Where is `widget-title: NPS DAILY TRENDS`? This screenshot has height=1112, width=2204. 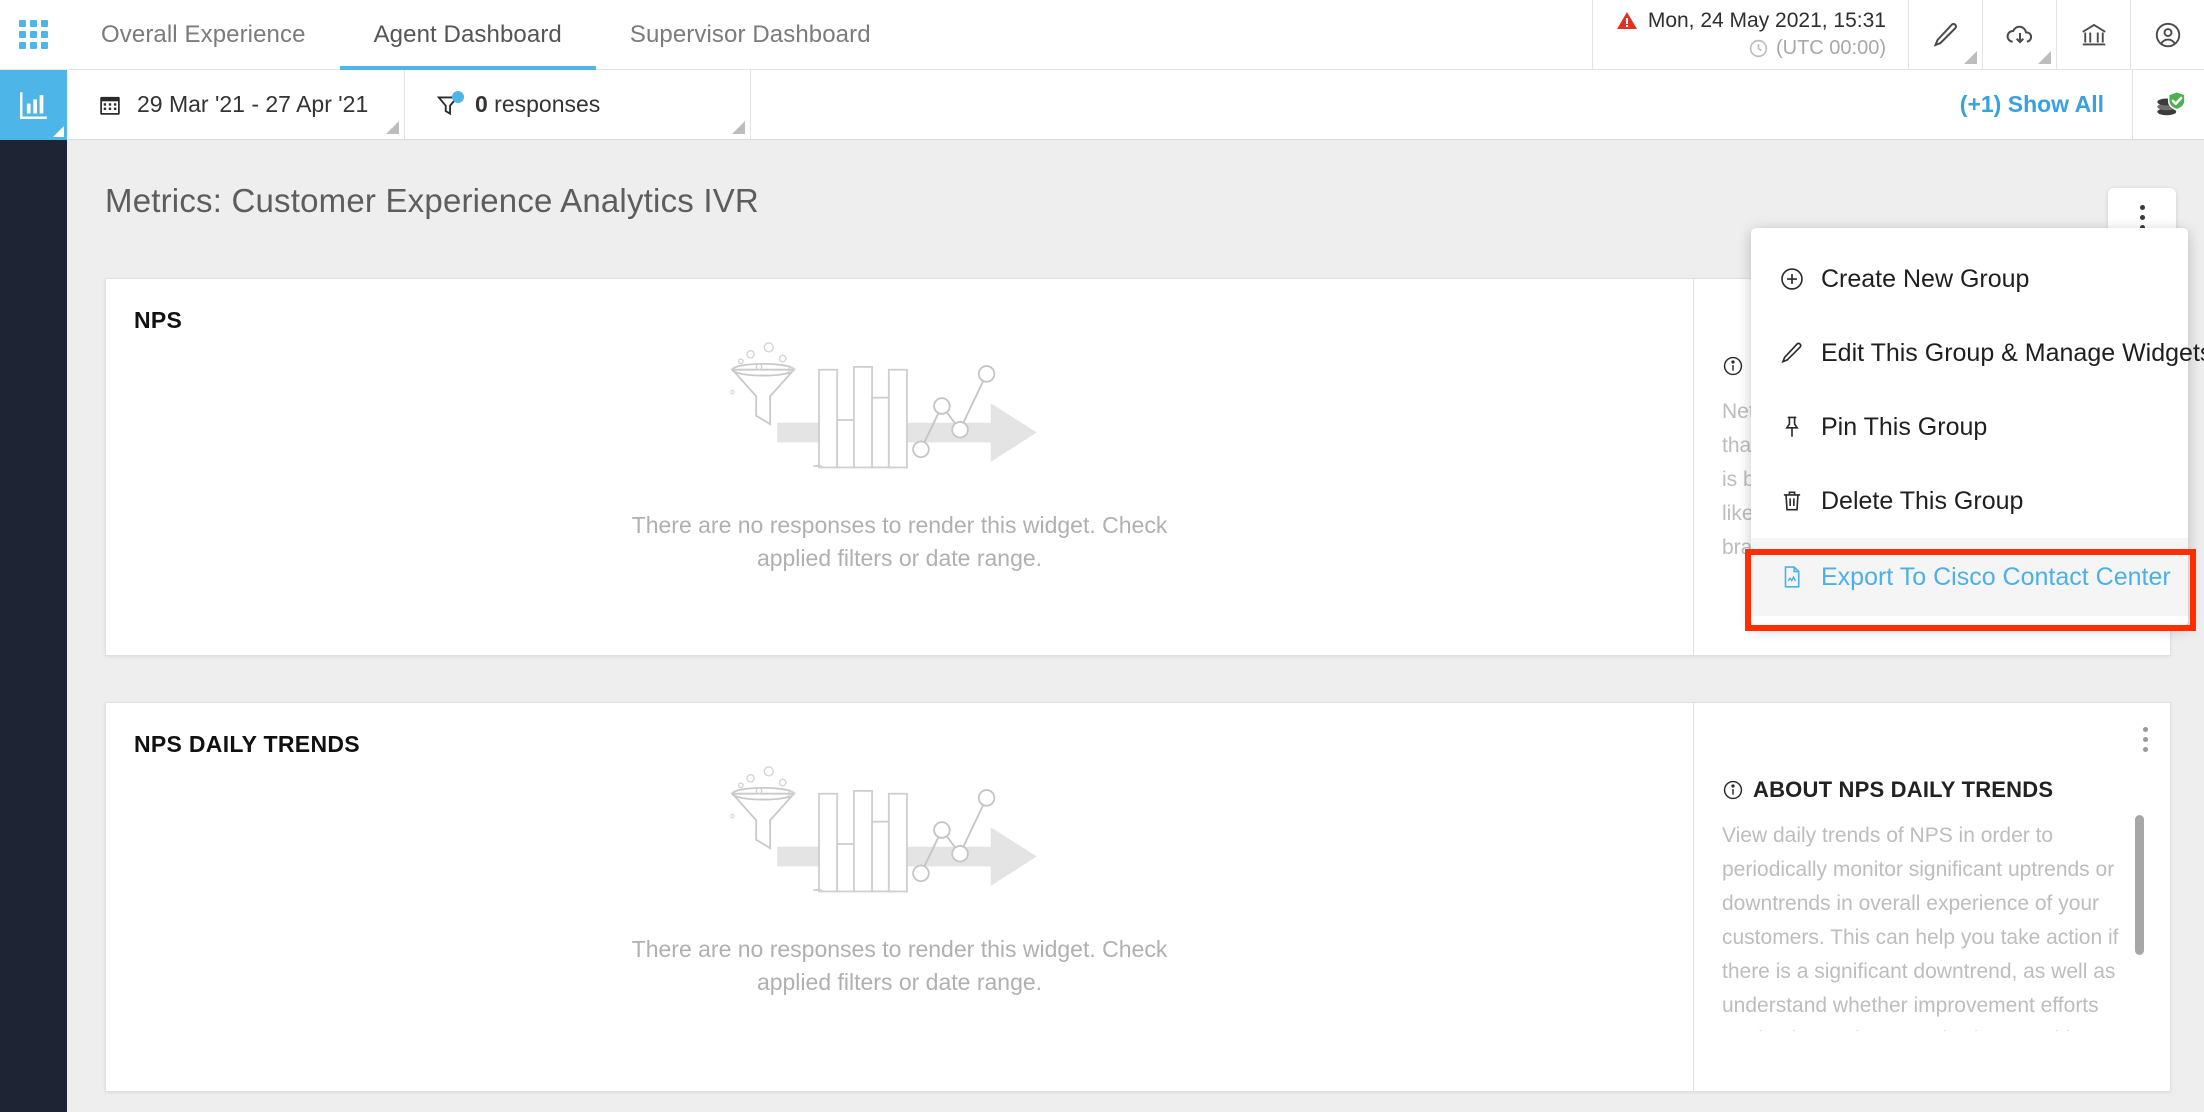
widget-title: NPS DAILY TRENDS is located at coordinates (247, 744).